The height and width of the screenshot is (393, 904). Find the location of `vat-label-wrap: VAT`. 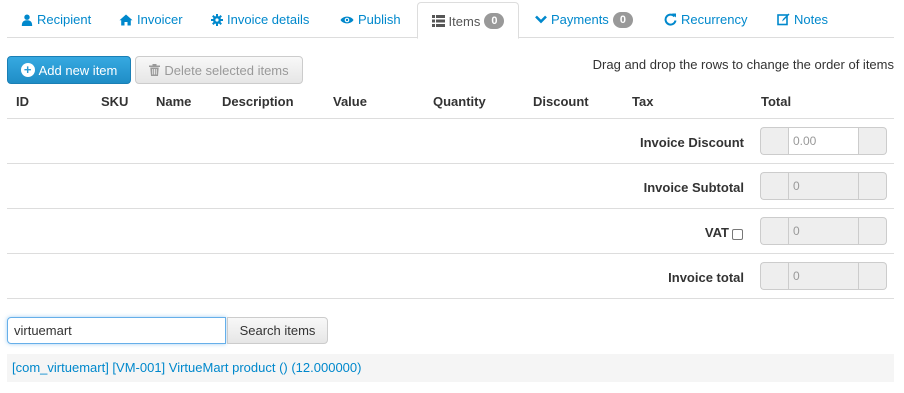

vat-label-wrap: VAT is located at coordinates (724, 232).